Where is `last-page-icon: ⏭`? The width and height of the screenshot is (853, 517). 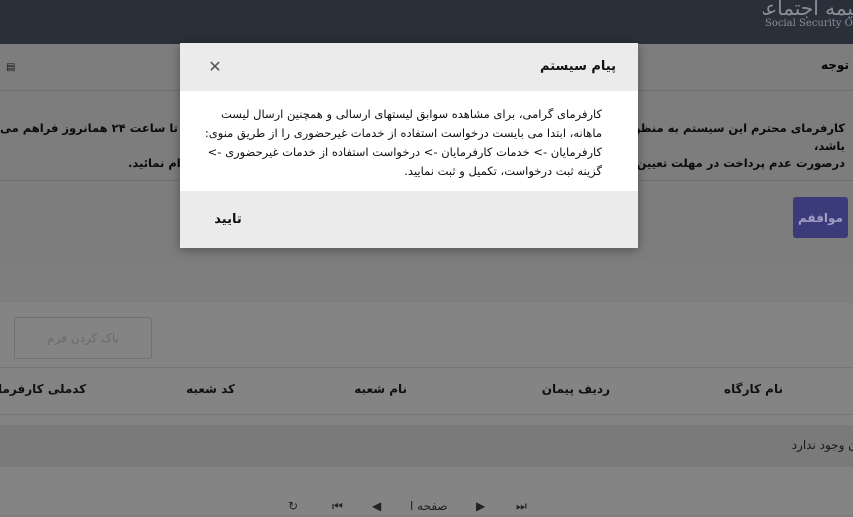
last-page-icon: ⏭ is located at coordinates (521, 506).